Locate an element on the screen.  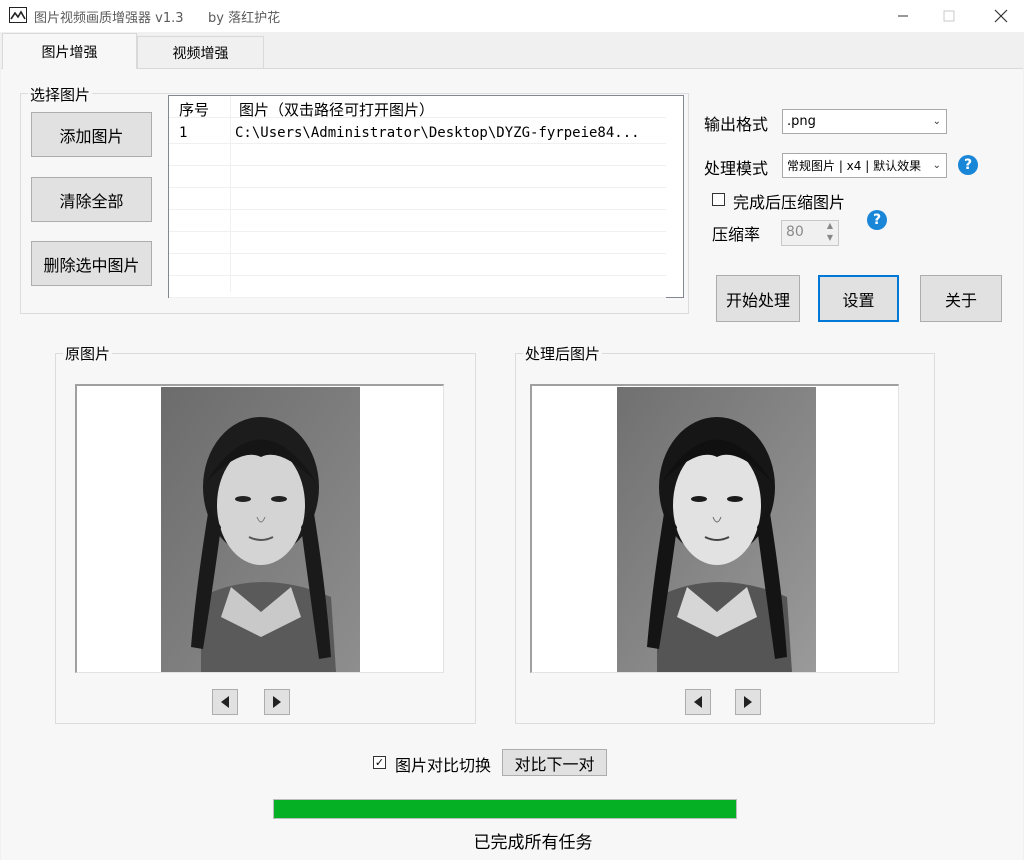
original-image-frame is located at coordinates (259, 528).